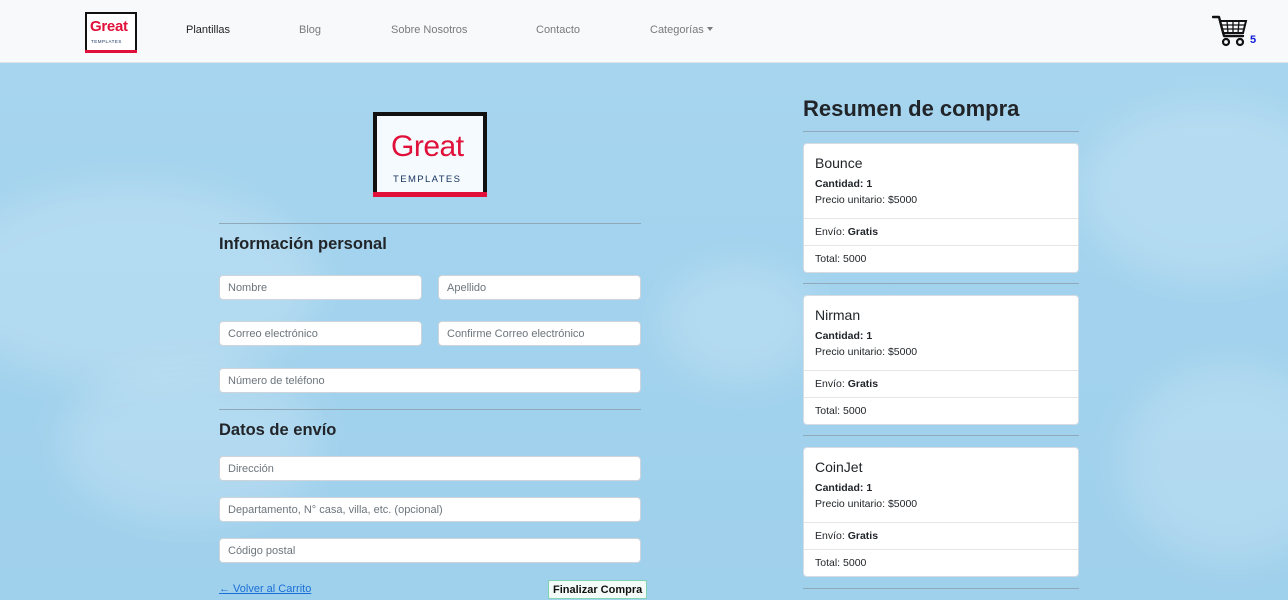 The width and height of the screenshot is (1288, 600). What do you see at coordinates (1253, 40) in the screenshot?
I see `cart-count-badge: 5` at bounding box center [1253, 40].